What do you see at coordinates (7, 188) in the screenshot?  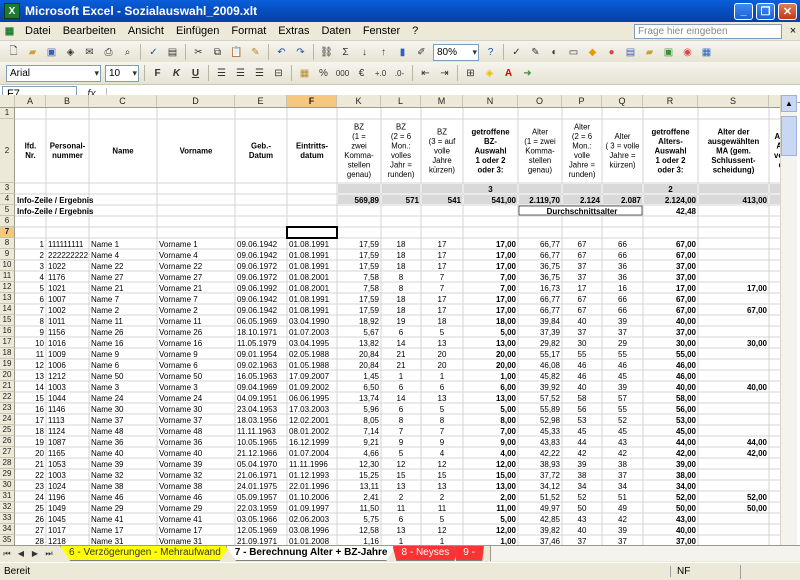 I see `row-header-3: 3` at bounding box center [7, 188].